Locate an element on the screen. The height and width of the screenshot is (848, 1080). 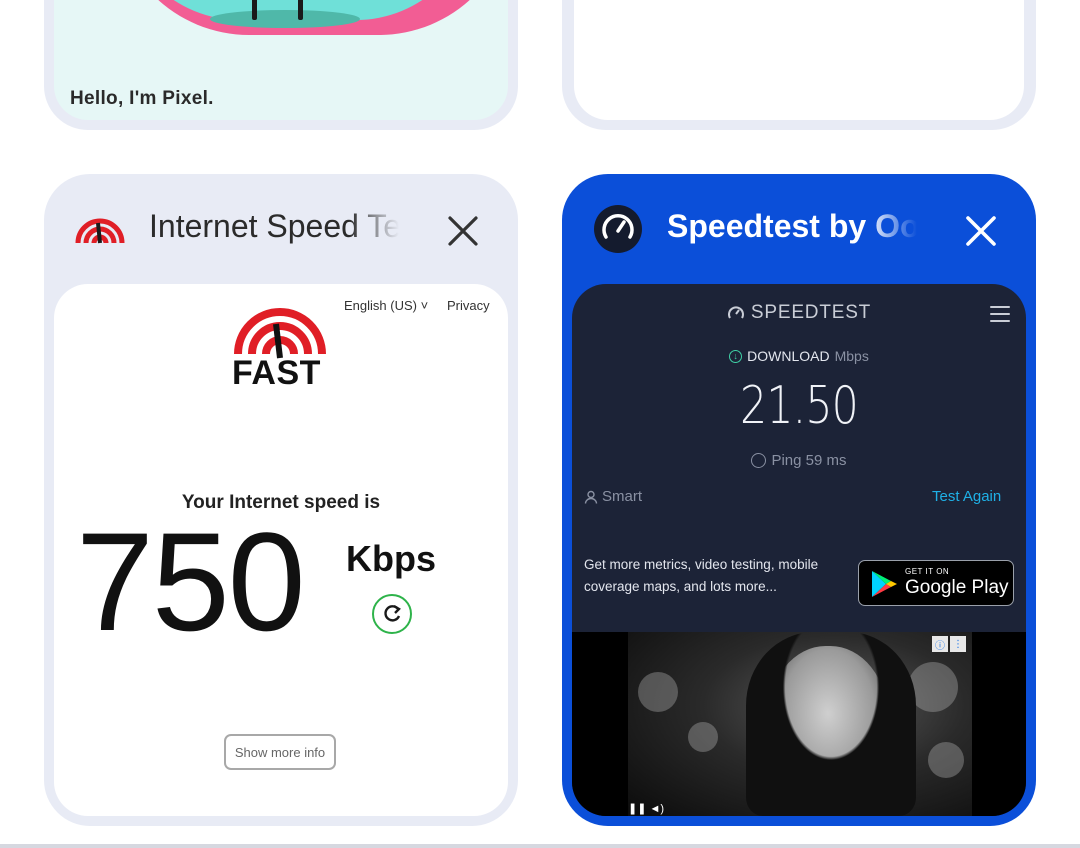
ad-image is located at coordinates (800, 724).